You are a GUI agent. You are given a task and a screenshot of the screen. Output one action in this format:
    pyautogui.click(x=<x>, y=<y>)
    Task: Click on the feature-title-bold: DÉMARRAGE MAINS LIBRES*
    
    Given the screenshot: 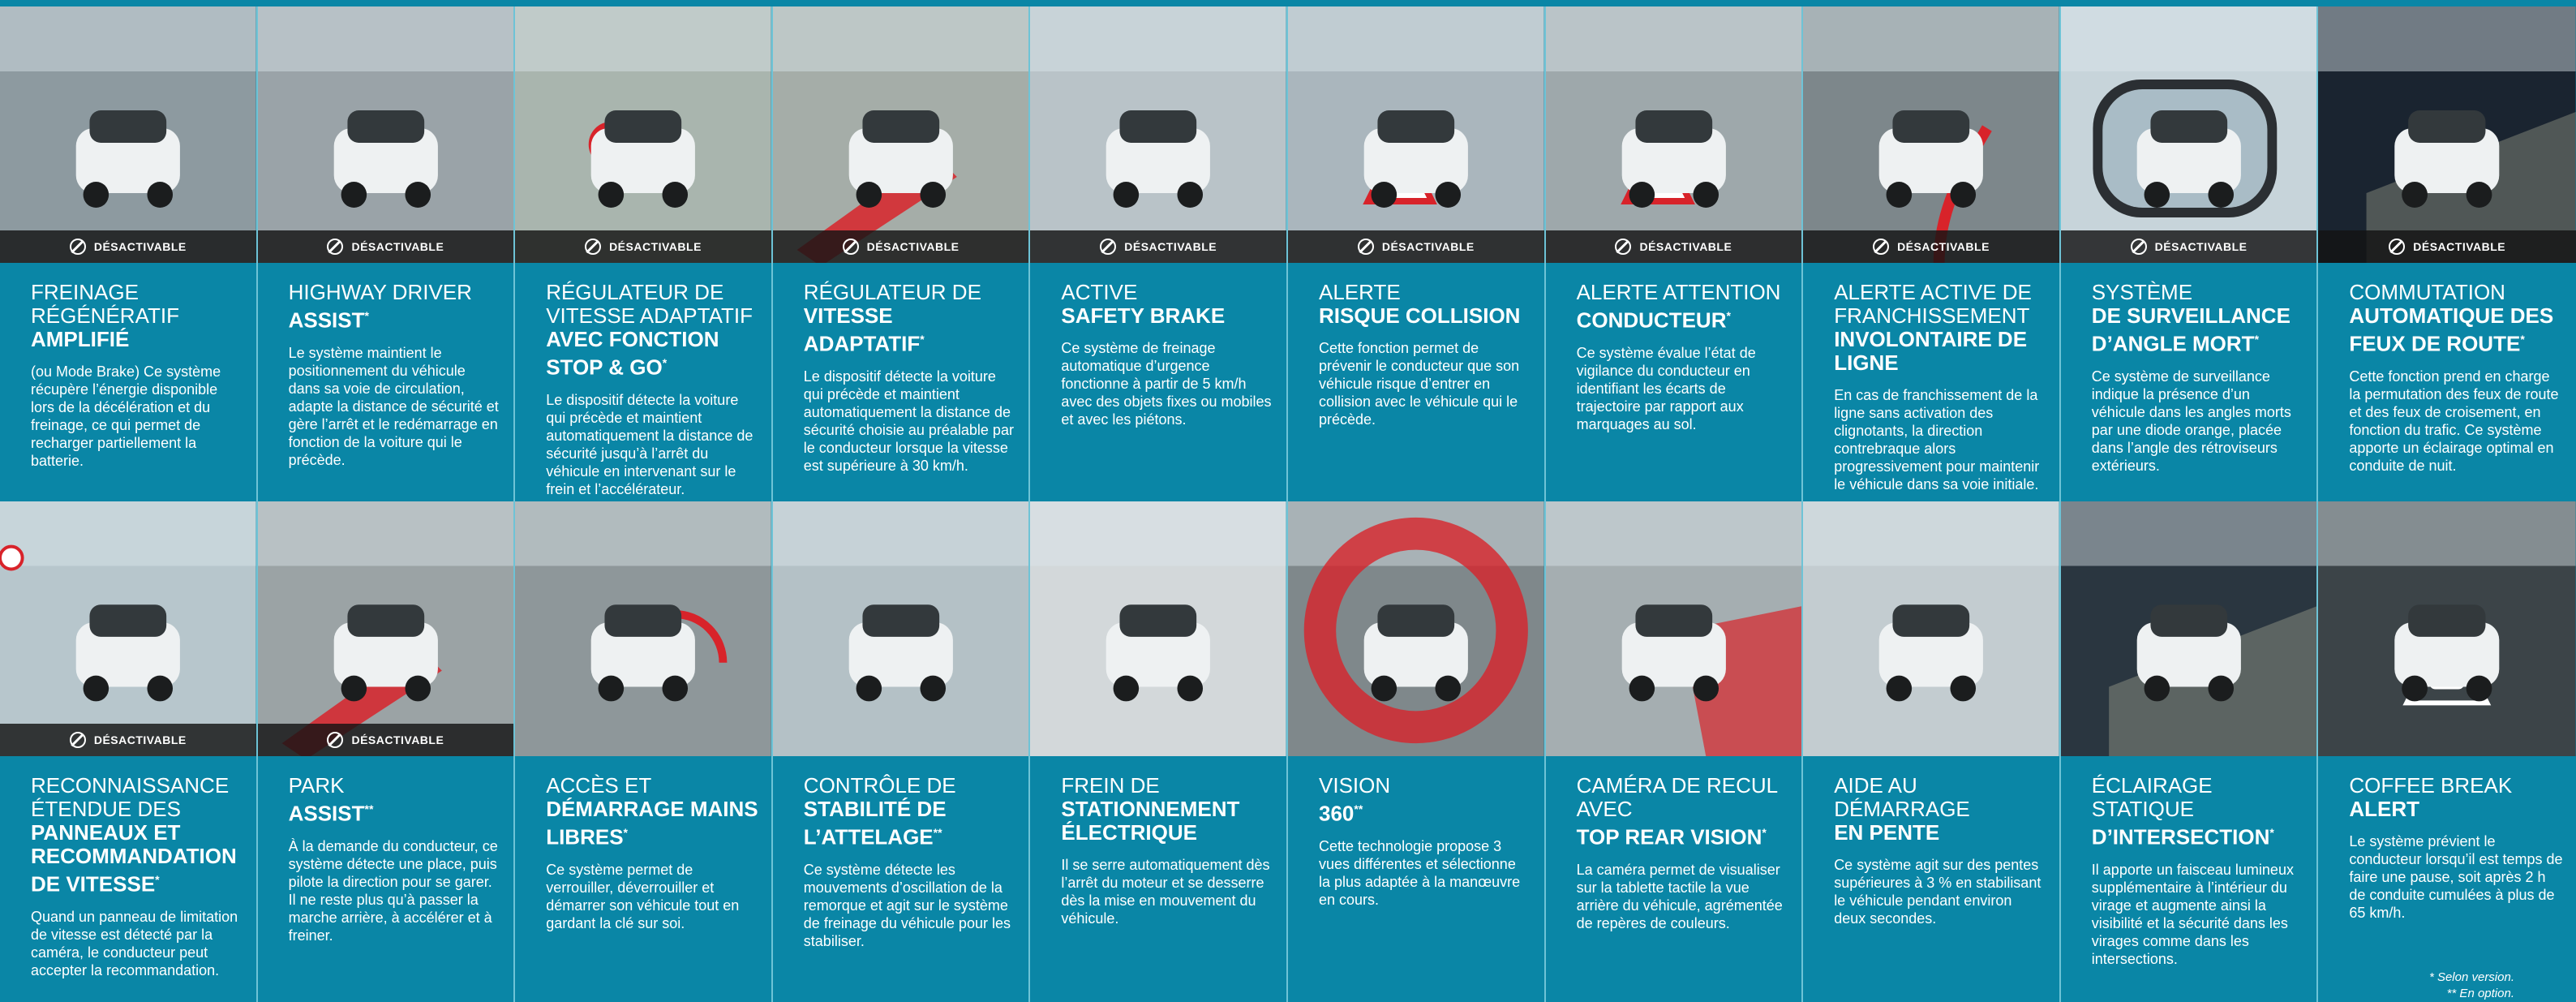 What is the action you would take?
    pyautogui.click(x=652, y=823)
    